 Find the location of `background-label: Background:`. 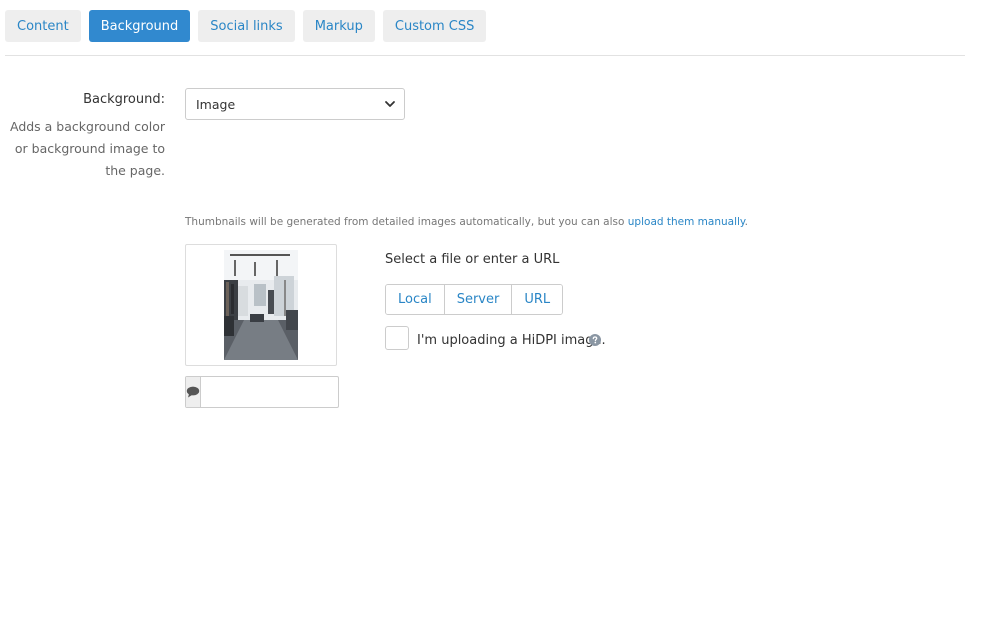

background-label: Background: is located at coordinates (124, 99).